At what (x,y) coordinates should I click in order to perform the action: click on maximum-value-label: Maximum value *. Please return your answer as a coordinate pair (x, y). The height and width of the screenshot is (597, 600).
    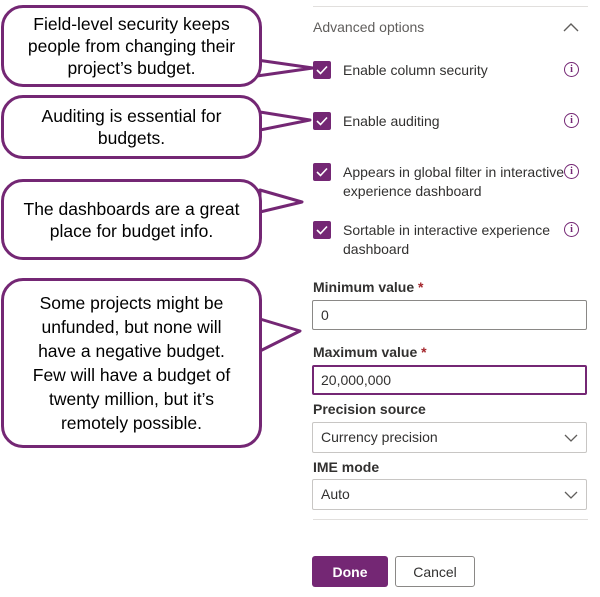
    Looking at the image, I should click on (370, 352).